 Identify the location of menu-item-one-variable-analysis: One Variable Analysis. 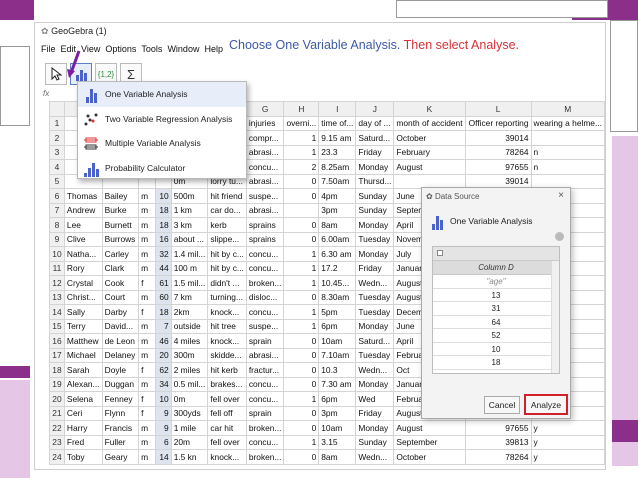
(162, 94).